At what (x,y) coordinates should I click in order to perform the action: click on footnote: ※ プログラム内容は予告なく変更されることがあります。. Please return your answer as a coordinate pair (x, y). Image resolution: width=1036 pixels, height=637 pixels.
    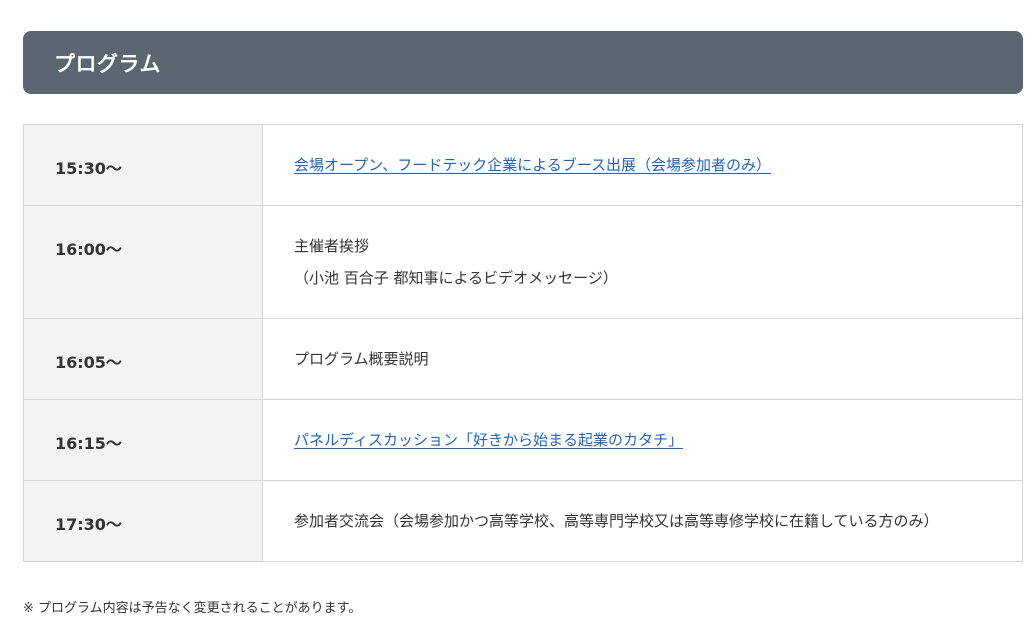
    Looking at the image, I should click on (192, 608).